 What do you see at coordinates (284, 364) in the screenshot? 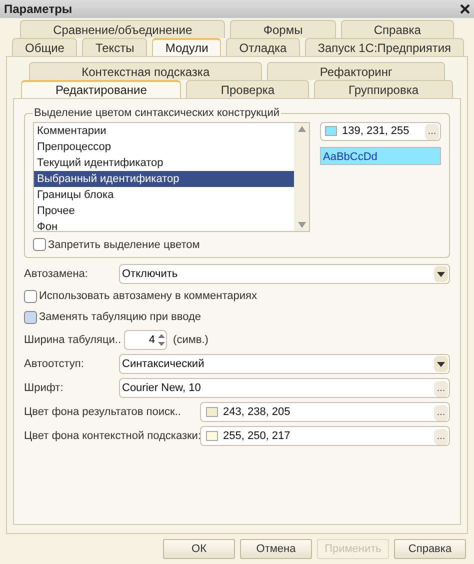
I see `dropdown-field: Синтаксический` at bounding box center [284, 364].